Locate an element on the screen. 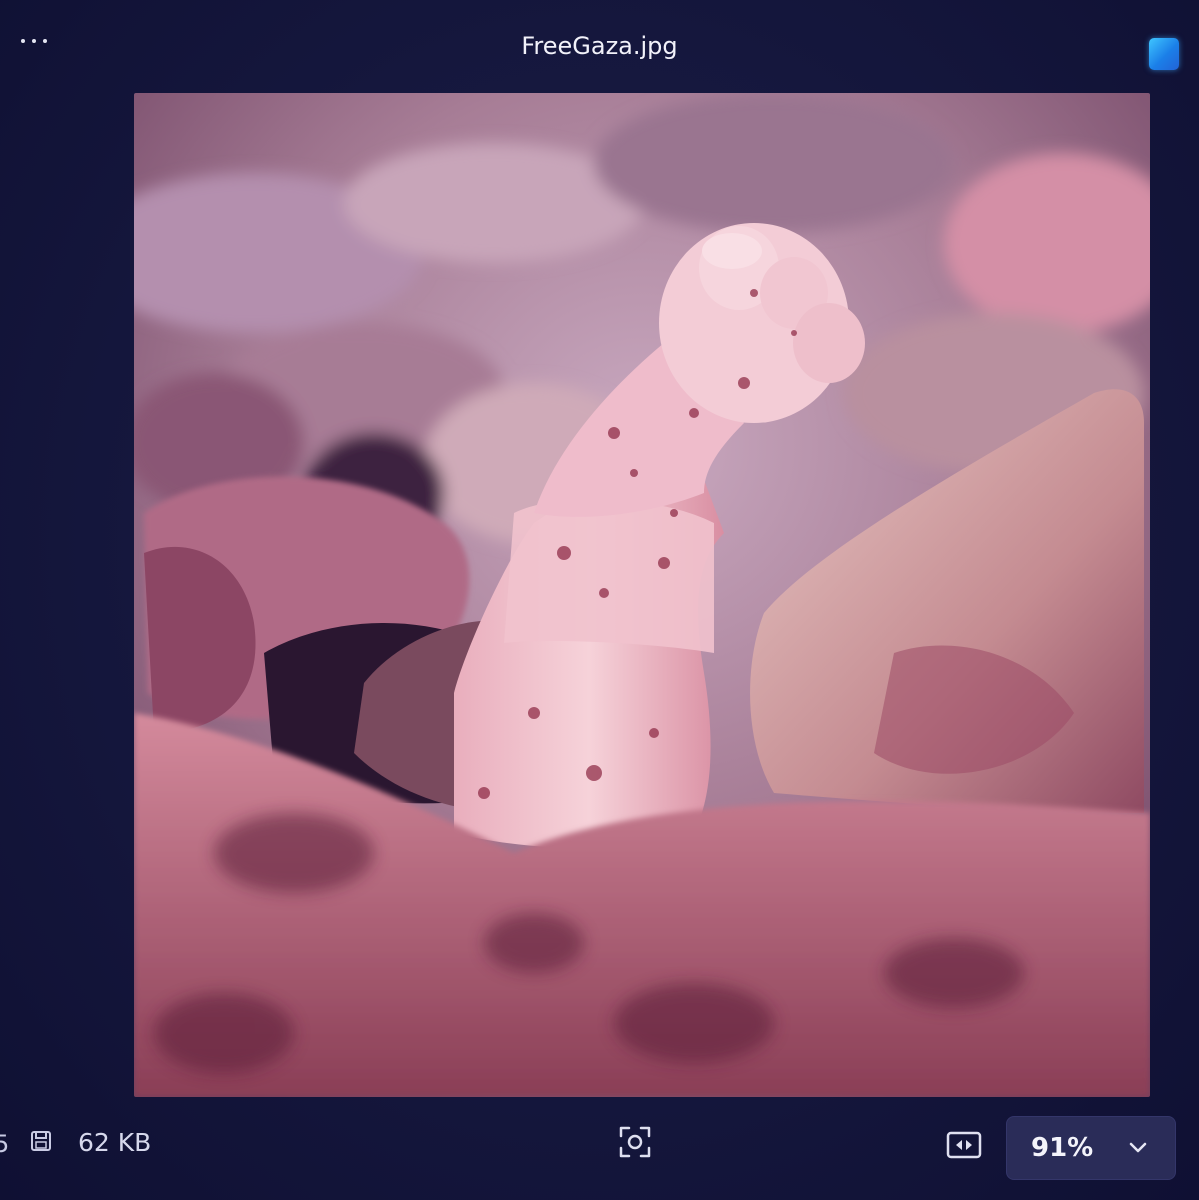  title-bar: FreeGaza.jpg is located at coordinates (599, 46).